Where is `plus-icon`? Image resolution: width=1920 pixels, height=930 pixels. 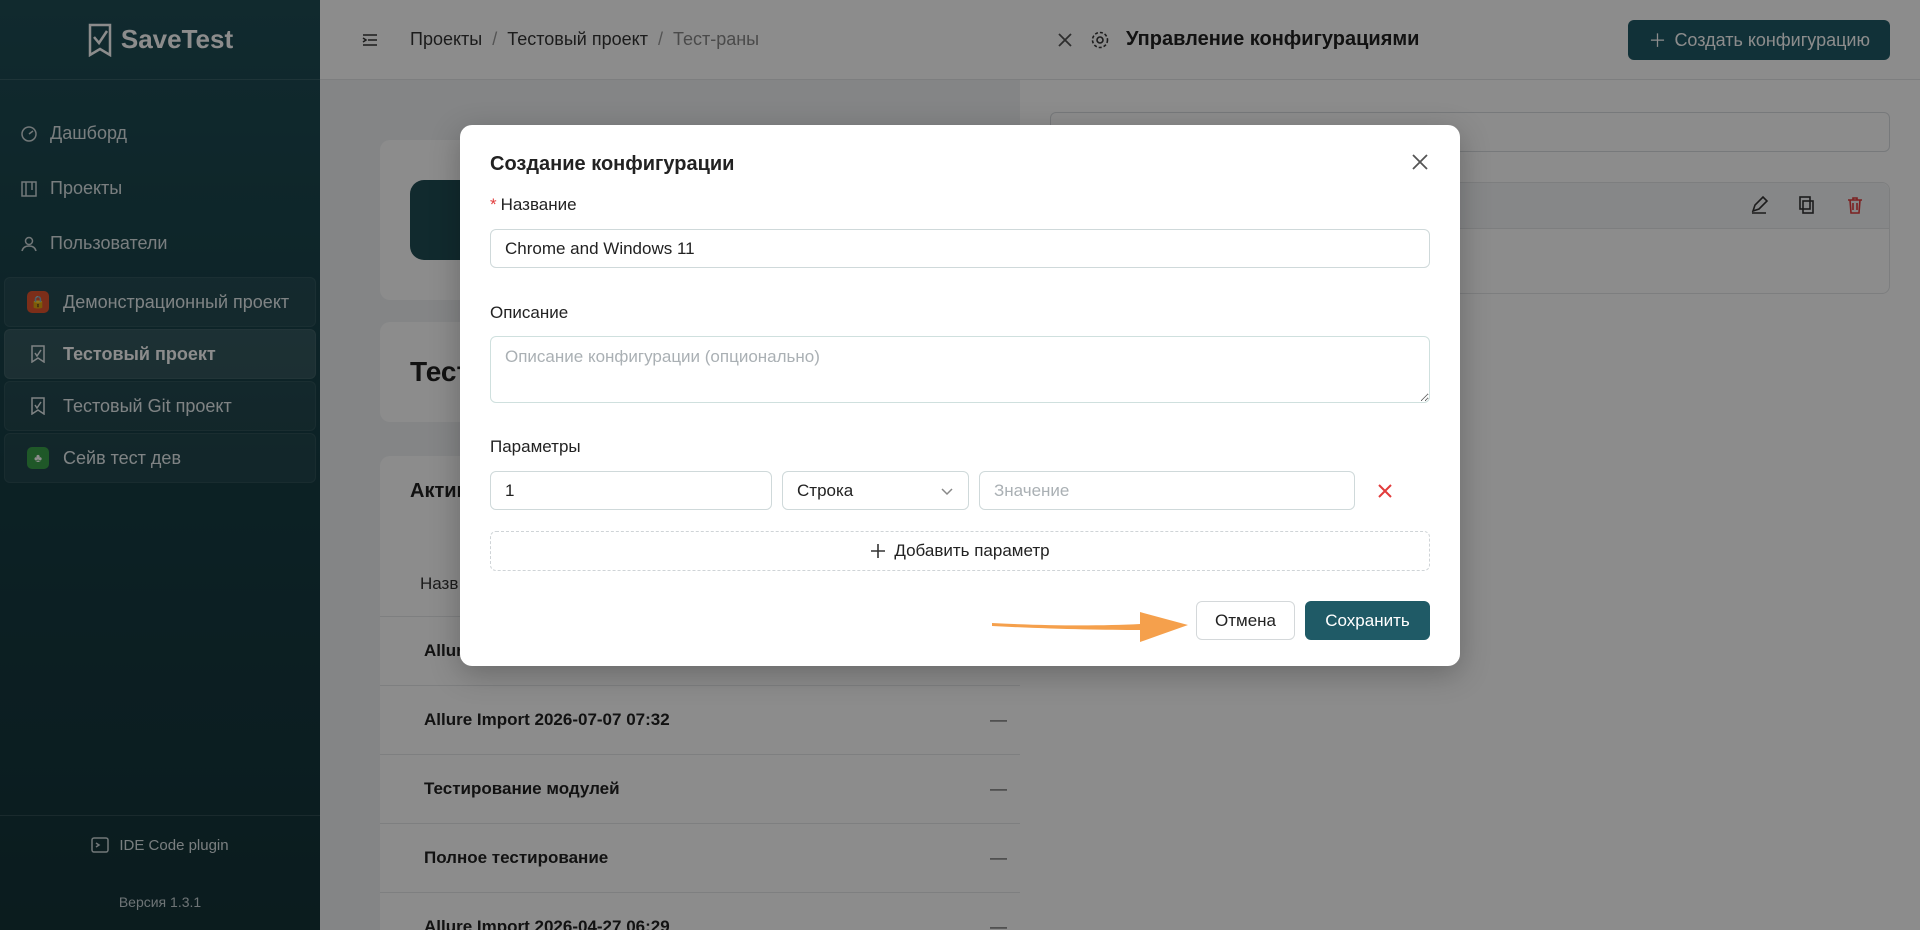
plus-icon is located at coordinates (878, 551).